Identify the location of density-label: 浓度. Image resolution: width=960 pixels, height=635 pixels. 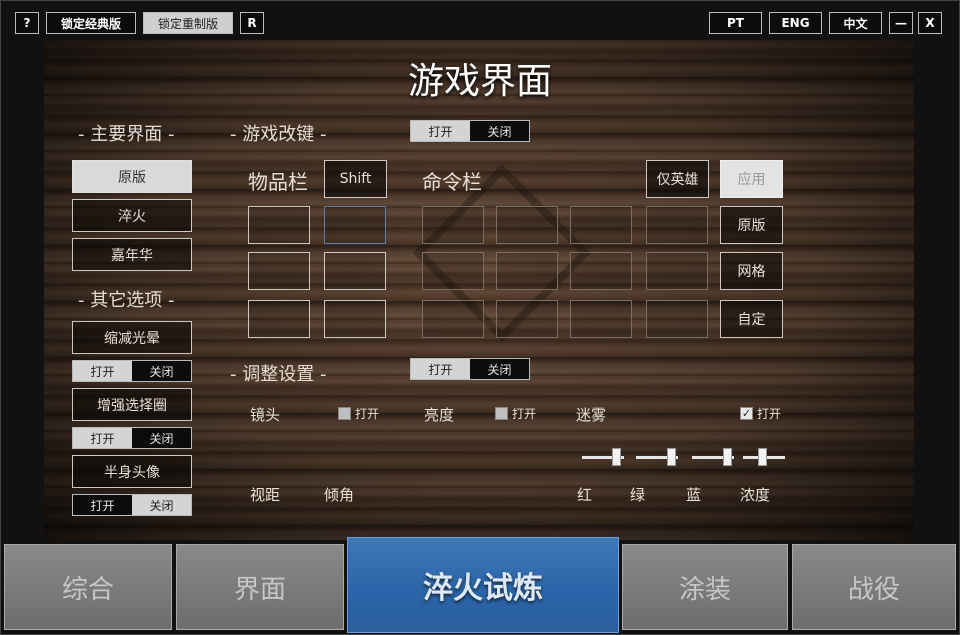
(755, 495).